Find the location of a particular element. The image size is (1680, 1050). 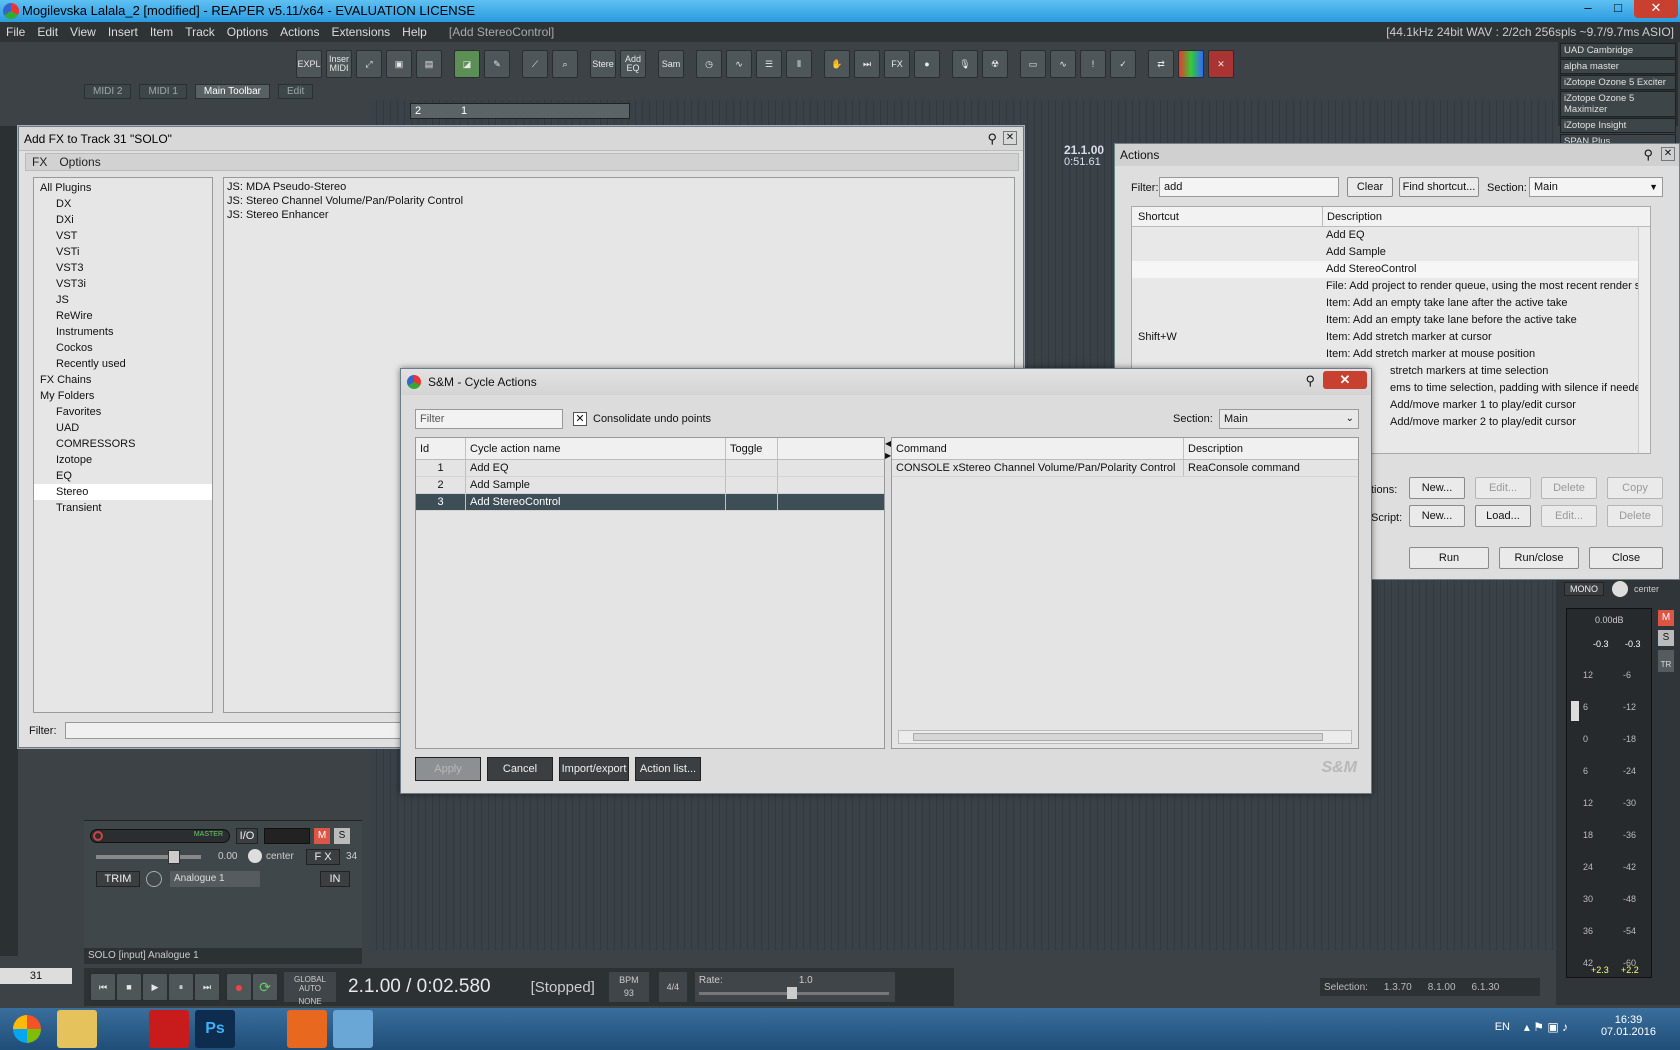

table-row: Add Sample is located at coordinates (1391, 252).